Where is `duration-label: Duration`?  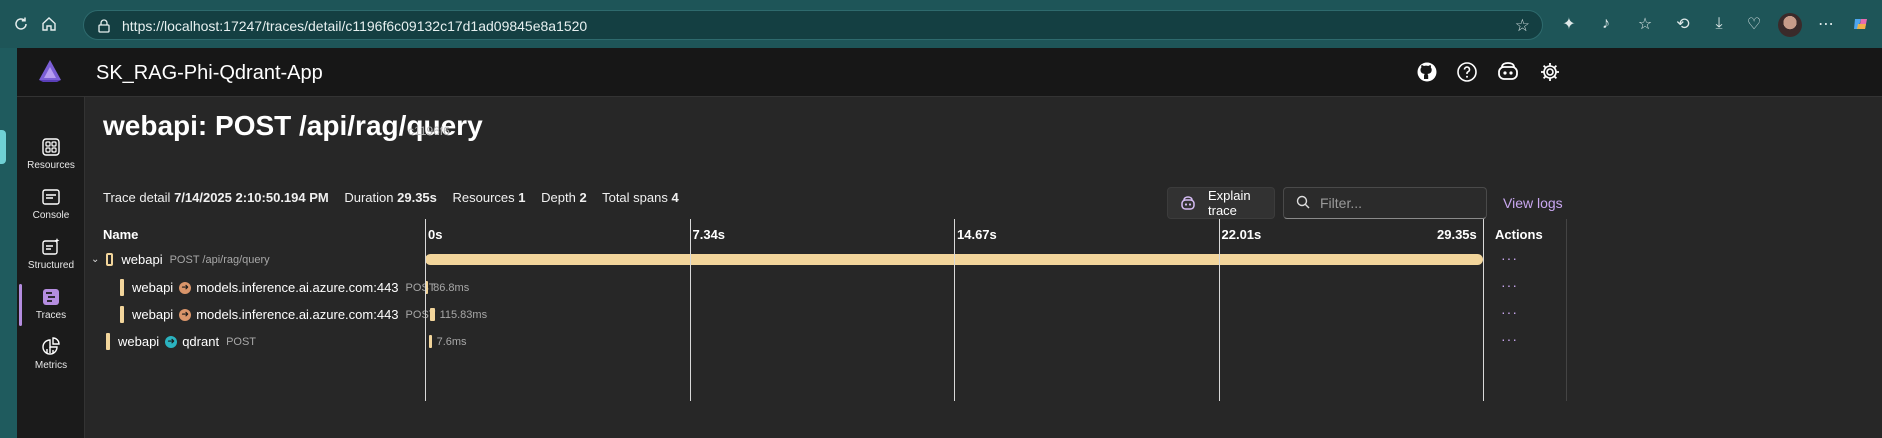
duration-label: Duration is located at coordinates (369, 197).